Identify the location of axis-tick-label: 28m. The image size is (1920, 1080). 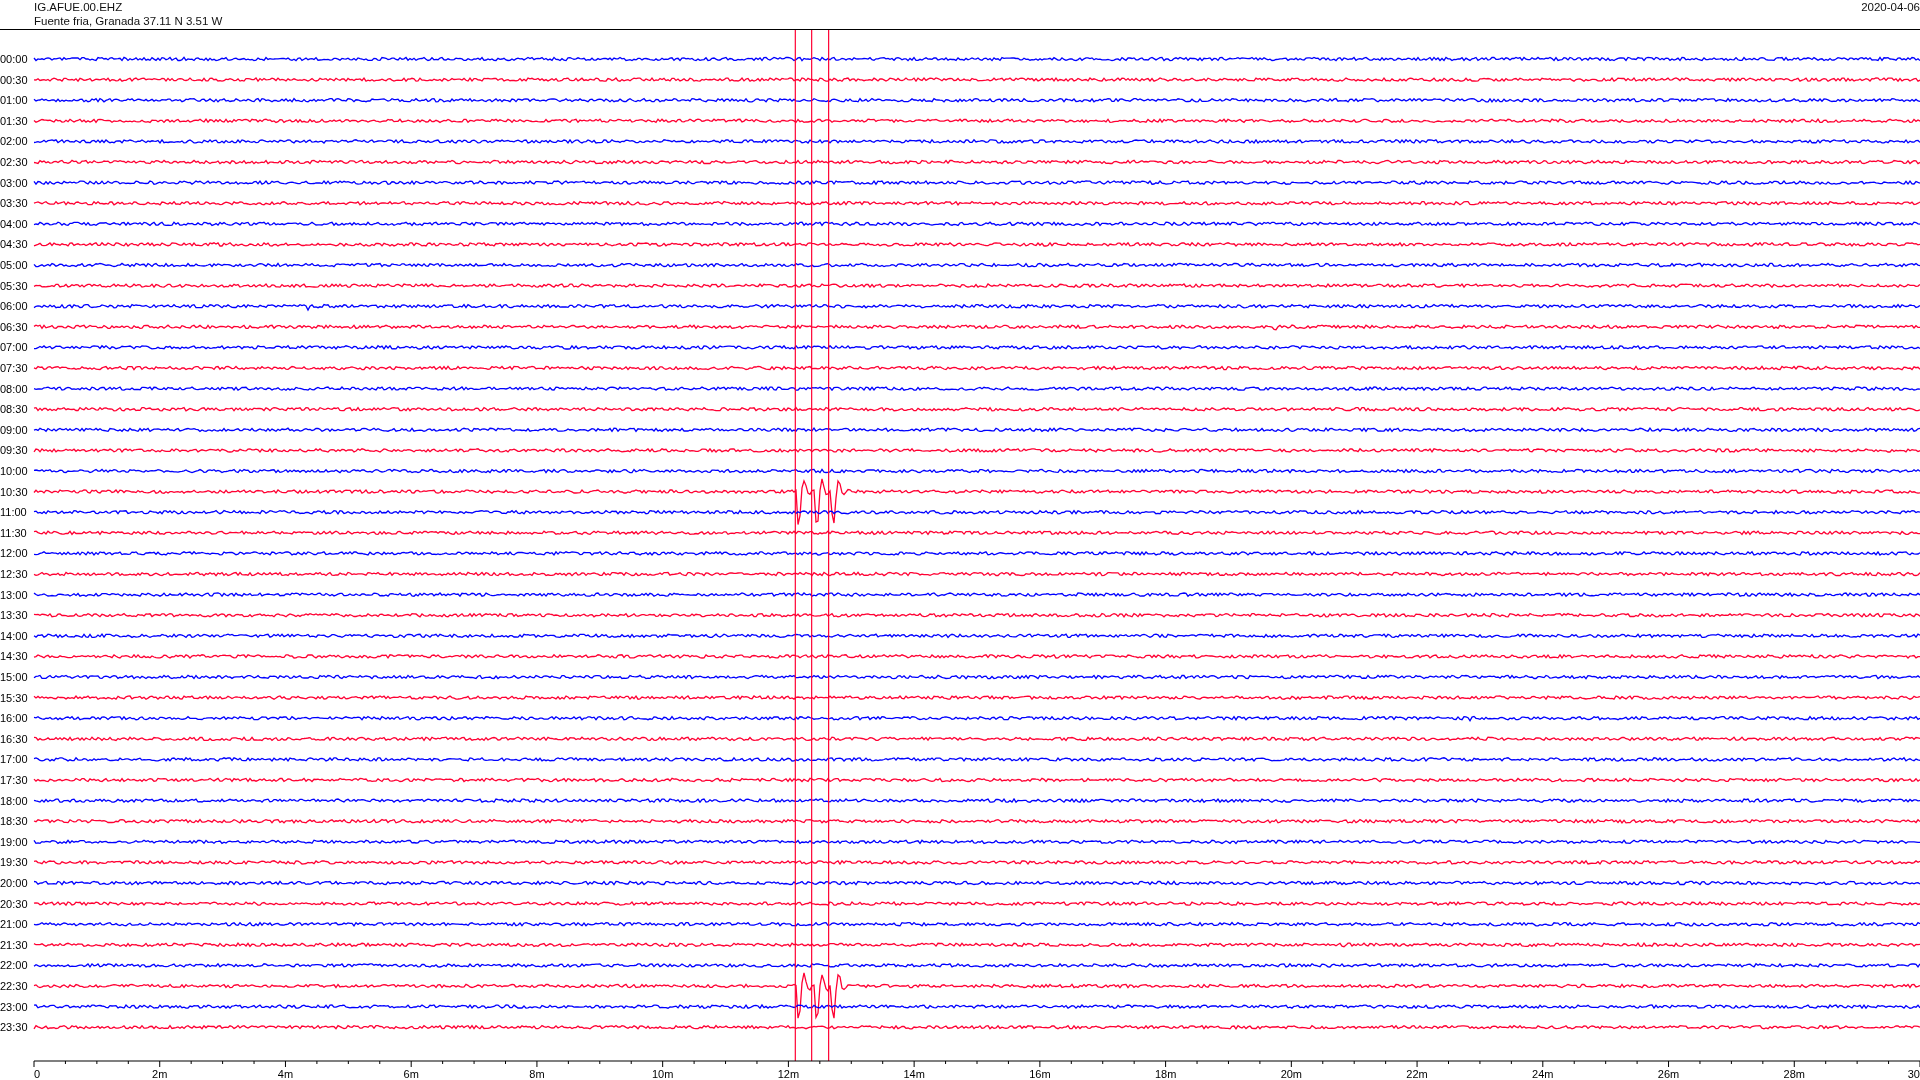
(1794, 1073).